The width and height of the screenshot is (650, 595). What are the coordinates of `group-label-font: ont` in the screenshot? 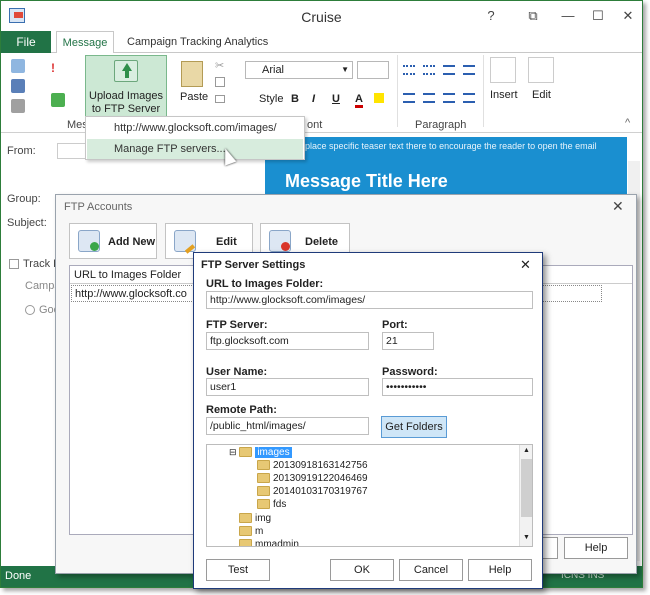 It's located at (315, 125).